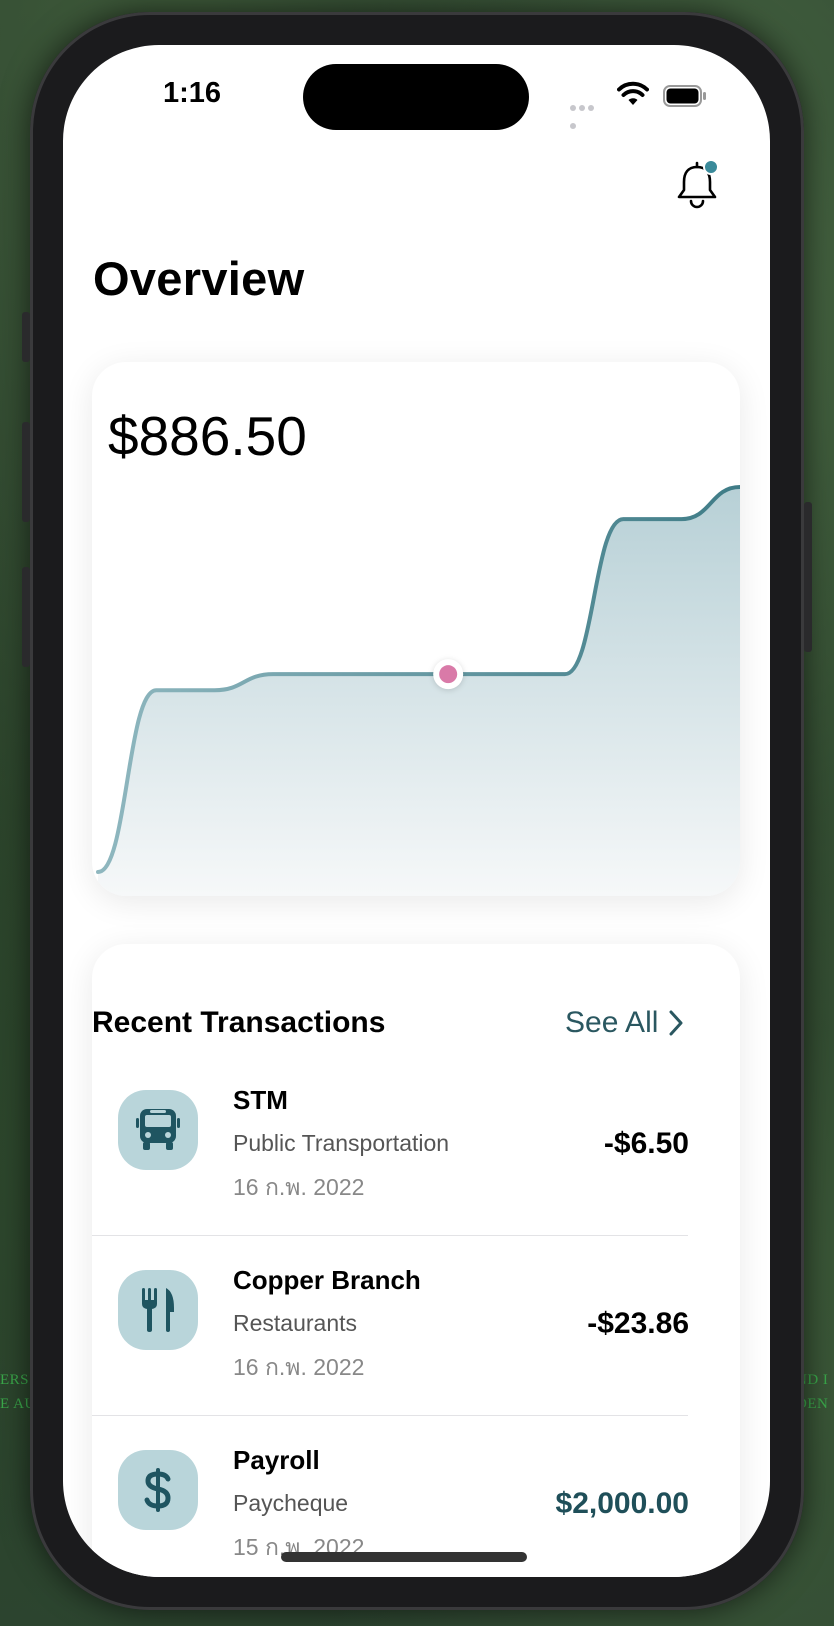 This screenshot has width=834, height=1626. What do you see at coordinates (711, 167) in the screenshot?
I see `notification-badge` at bounding box center [711, 167].